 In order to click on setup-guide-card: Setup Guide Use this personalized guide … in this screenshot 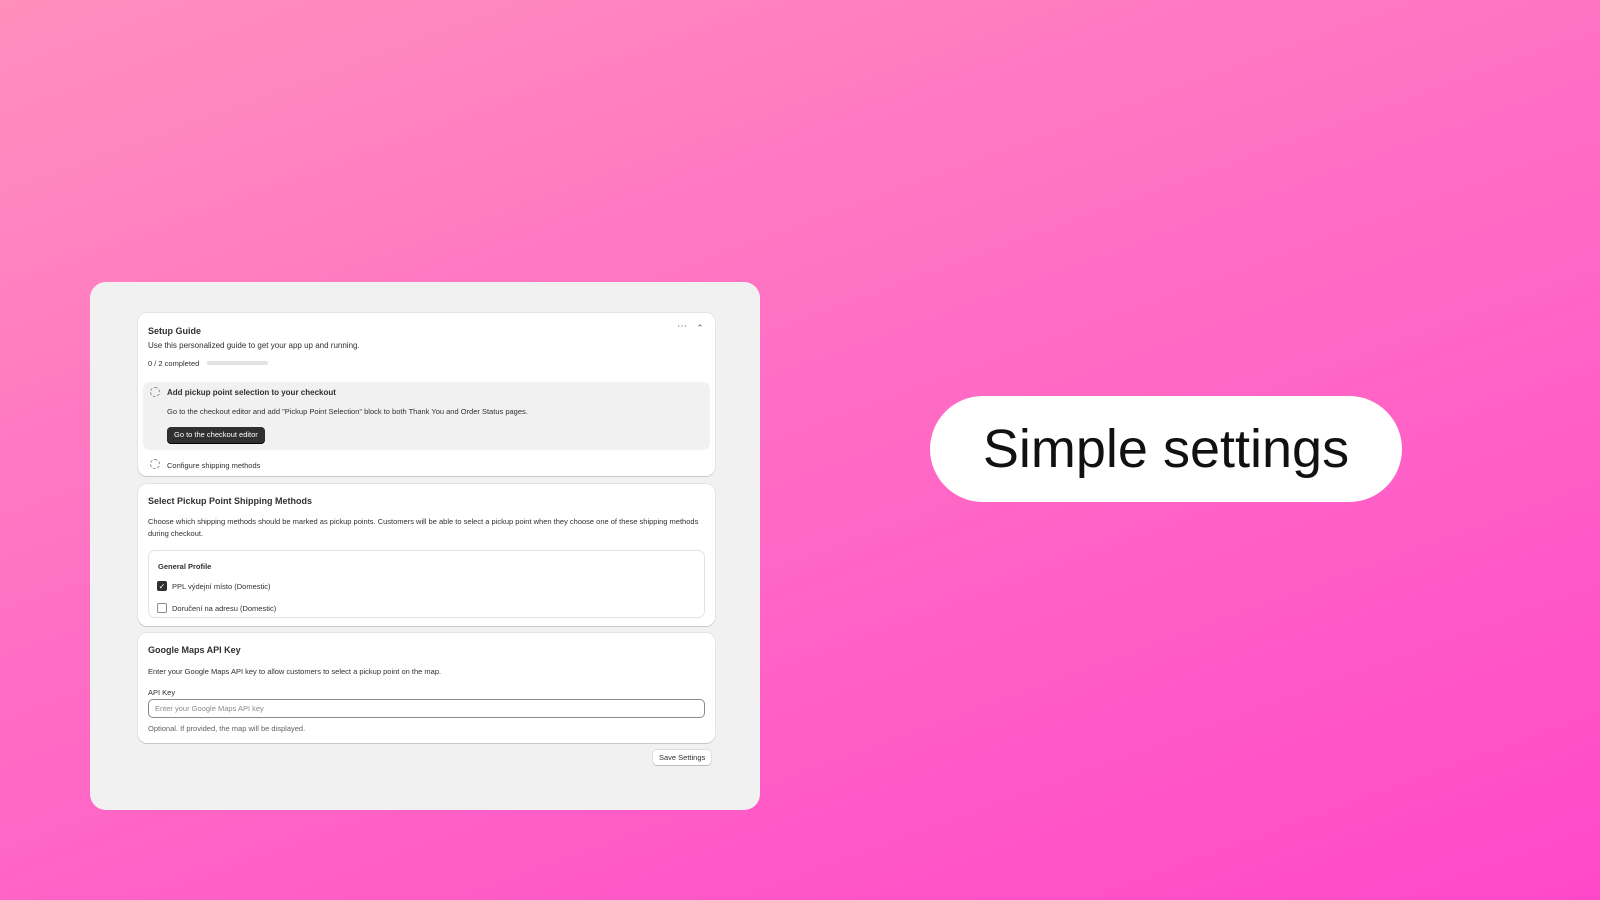, I will do `click(426, 394)`.